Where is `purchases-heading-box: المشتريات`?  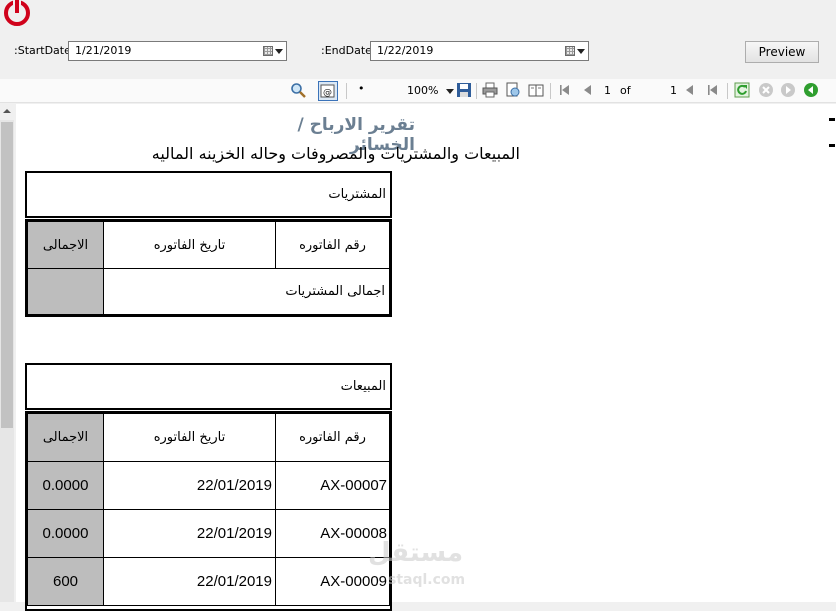 purchases-heading-box: المشتريات is located at coordinates (208, 194).